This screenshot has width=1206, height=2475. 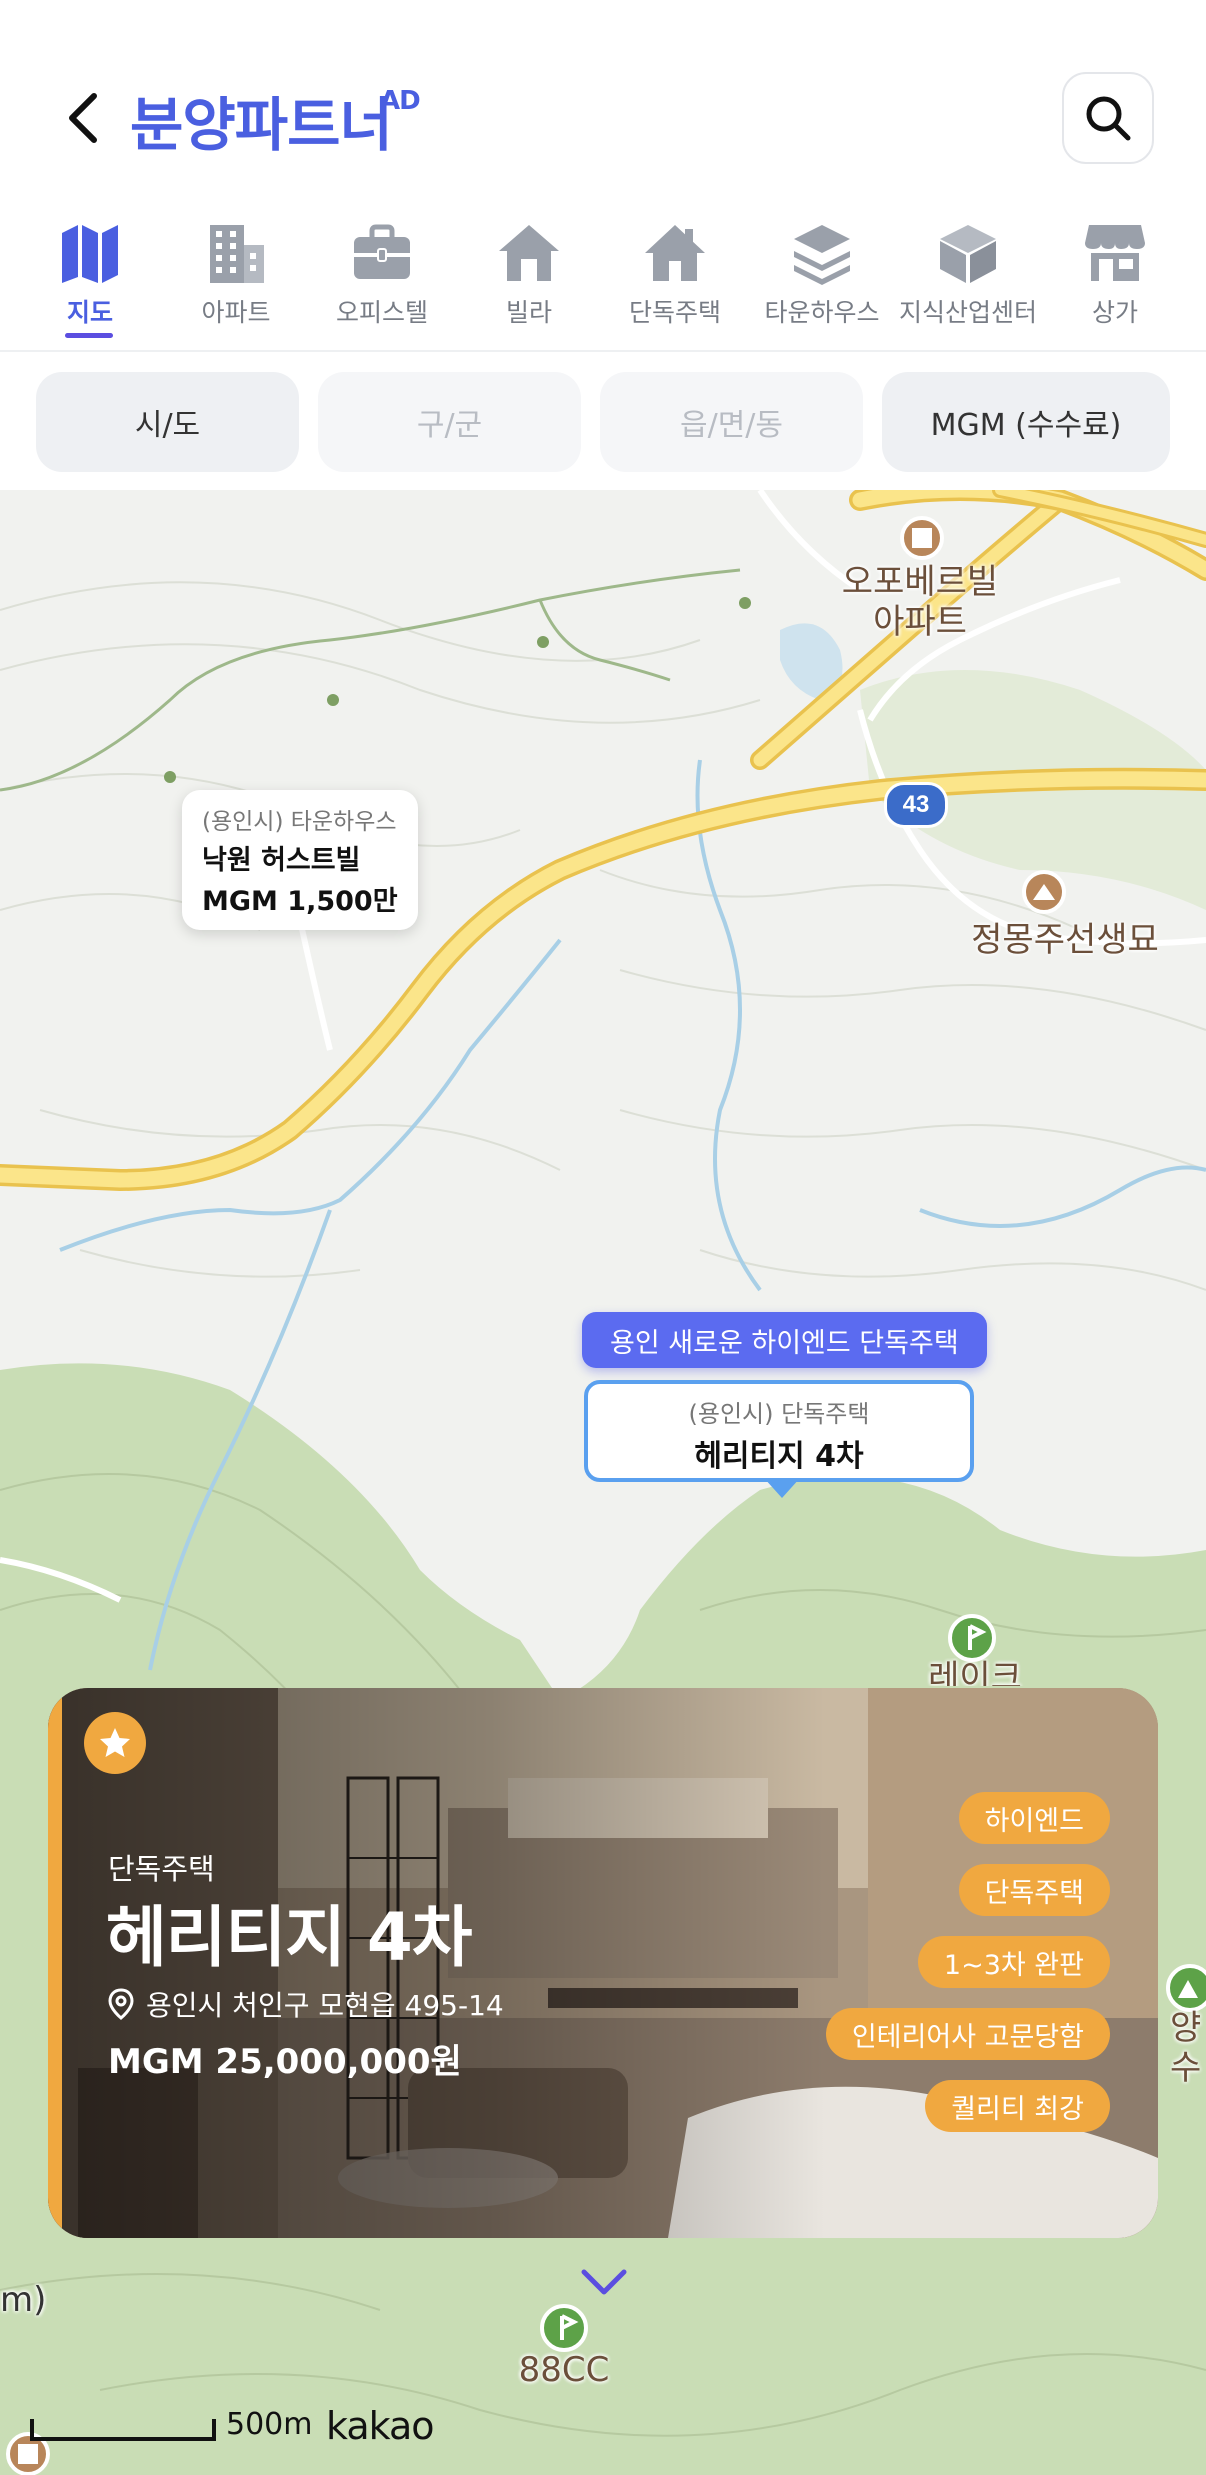 I want to click on tag-item: 단독주택, so click(x=1034, y=1890).